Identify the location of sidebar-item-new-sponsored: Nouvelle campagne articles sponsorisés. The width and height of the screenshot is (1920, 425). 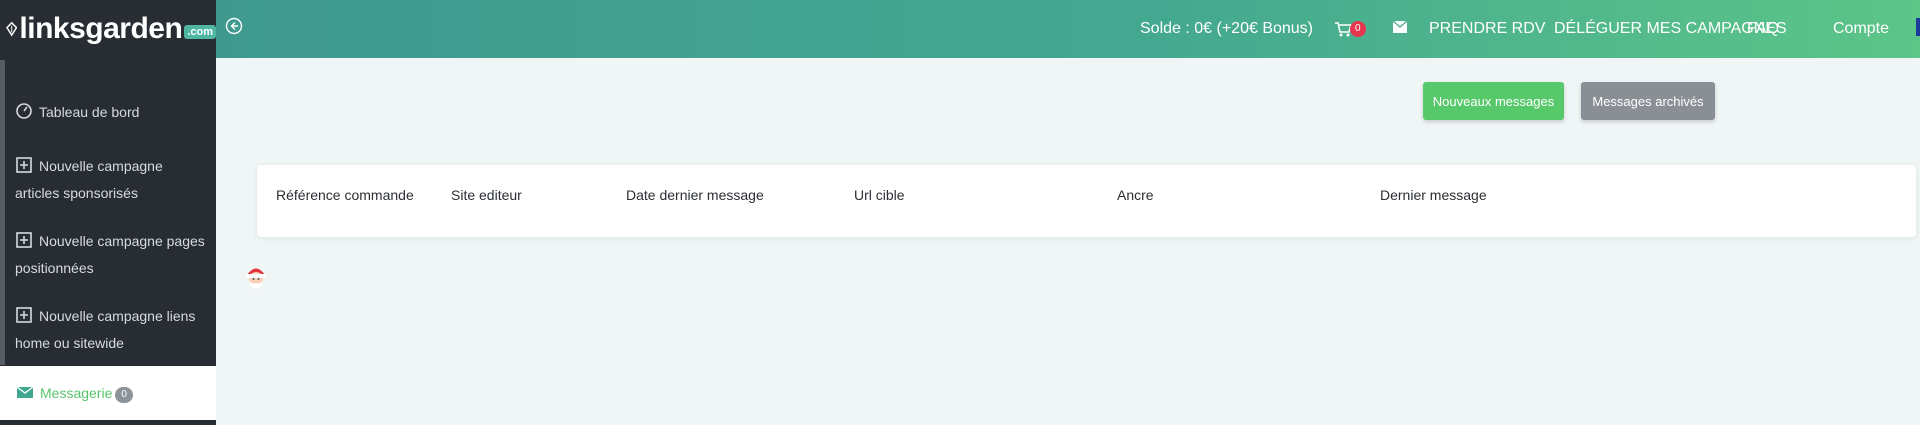
(110, 180).